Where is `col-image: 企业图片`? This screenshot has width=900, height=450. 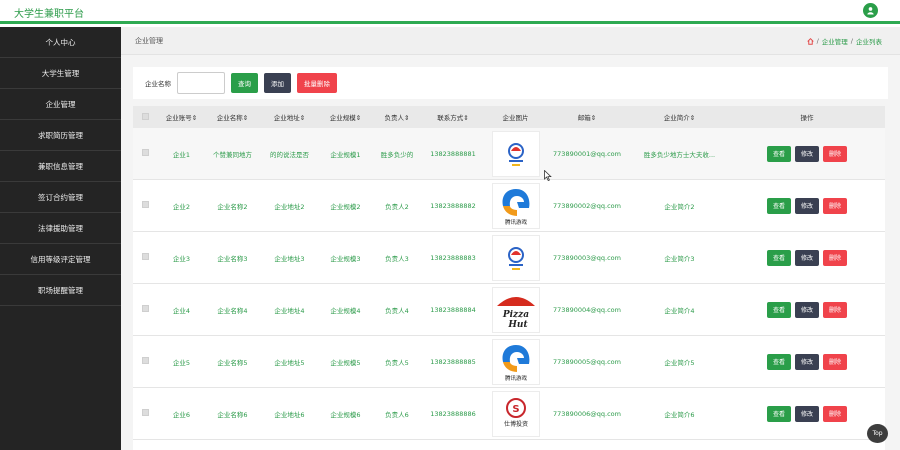 col-image: 企业图片 is located at coordinates (515, 118).